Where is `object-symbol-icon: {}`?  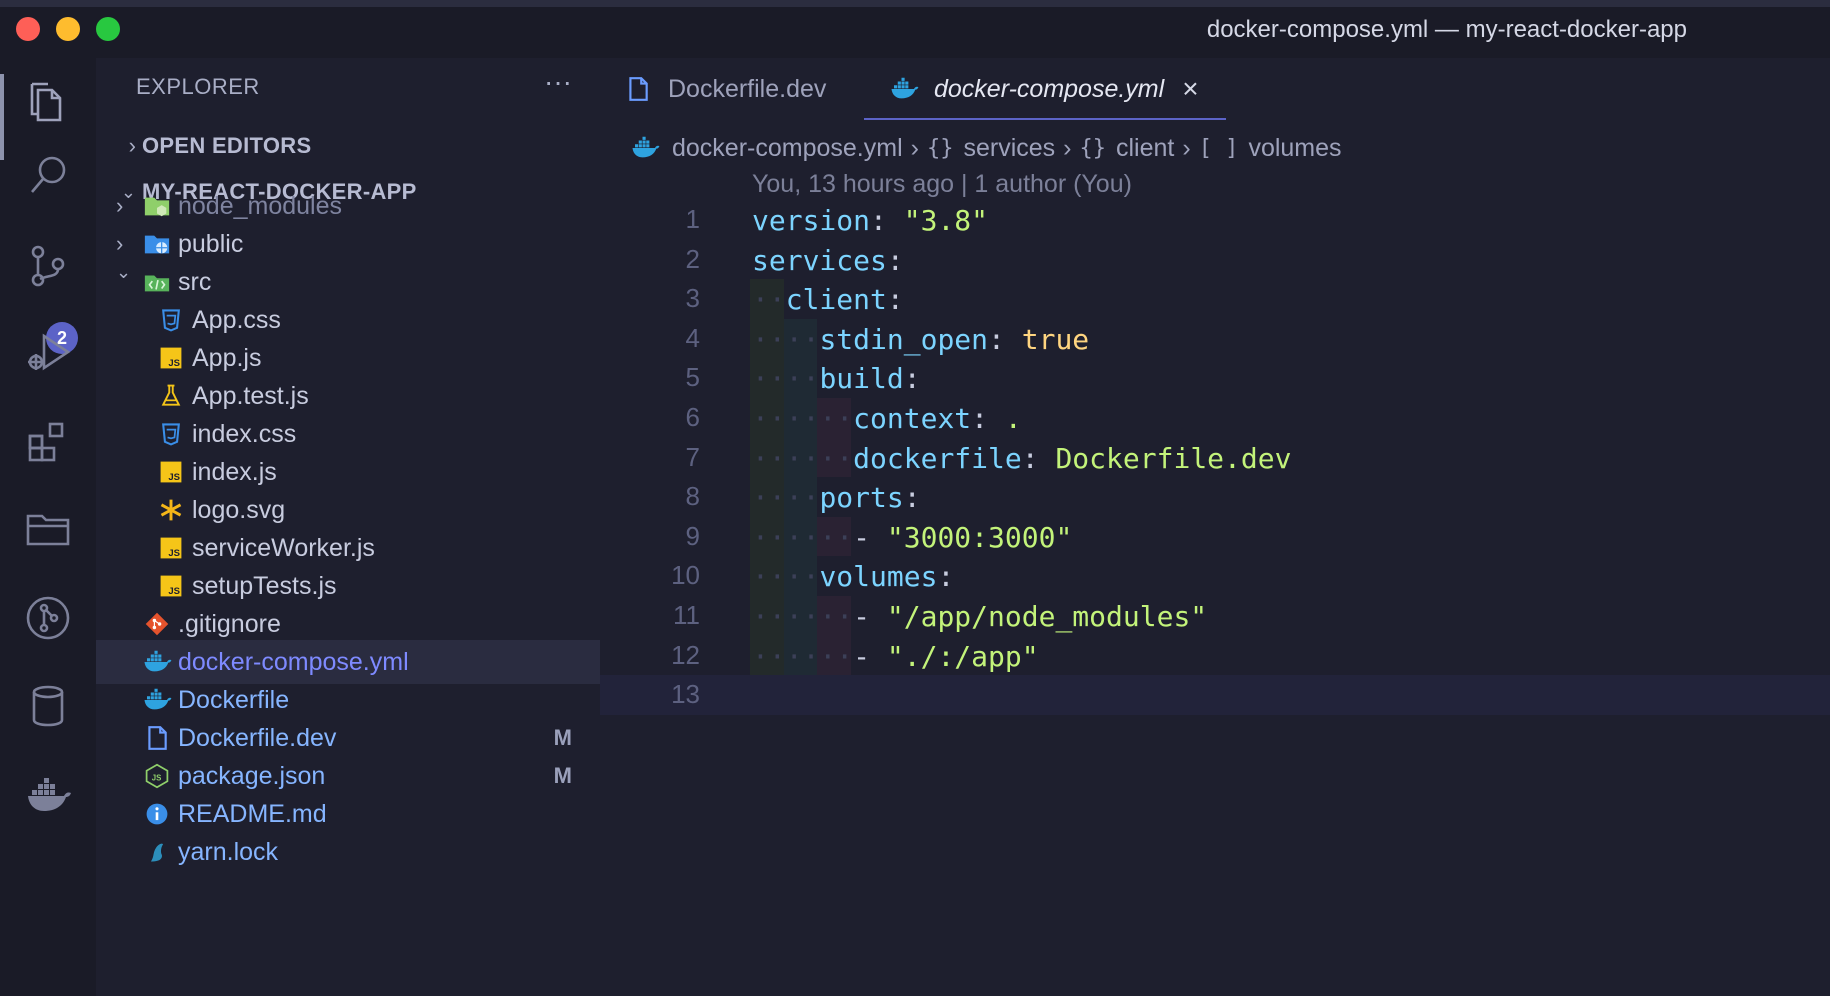 object-symbol-icon: {} is located at coordinates (1092, 148).